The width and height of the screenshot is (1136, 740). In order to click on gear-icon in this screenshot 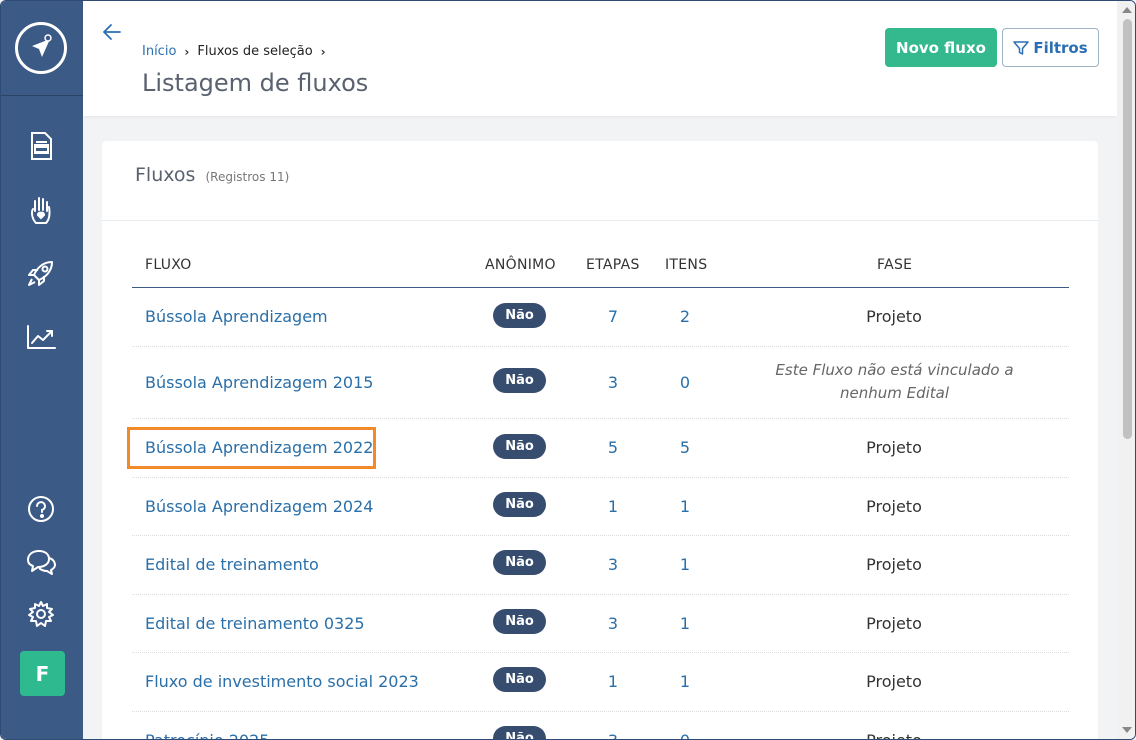, I will do `click(41, 614)`.